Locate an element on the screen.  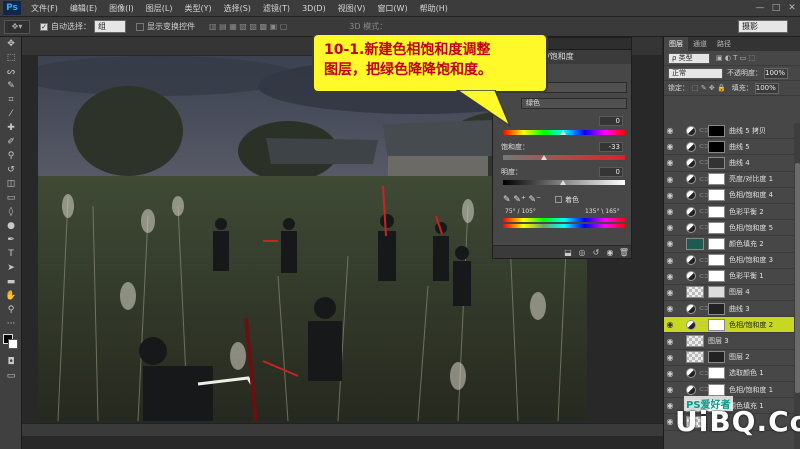
tab-channels: 通道 is located at coordinates (700, 44).